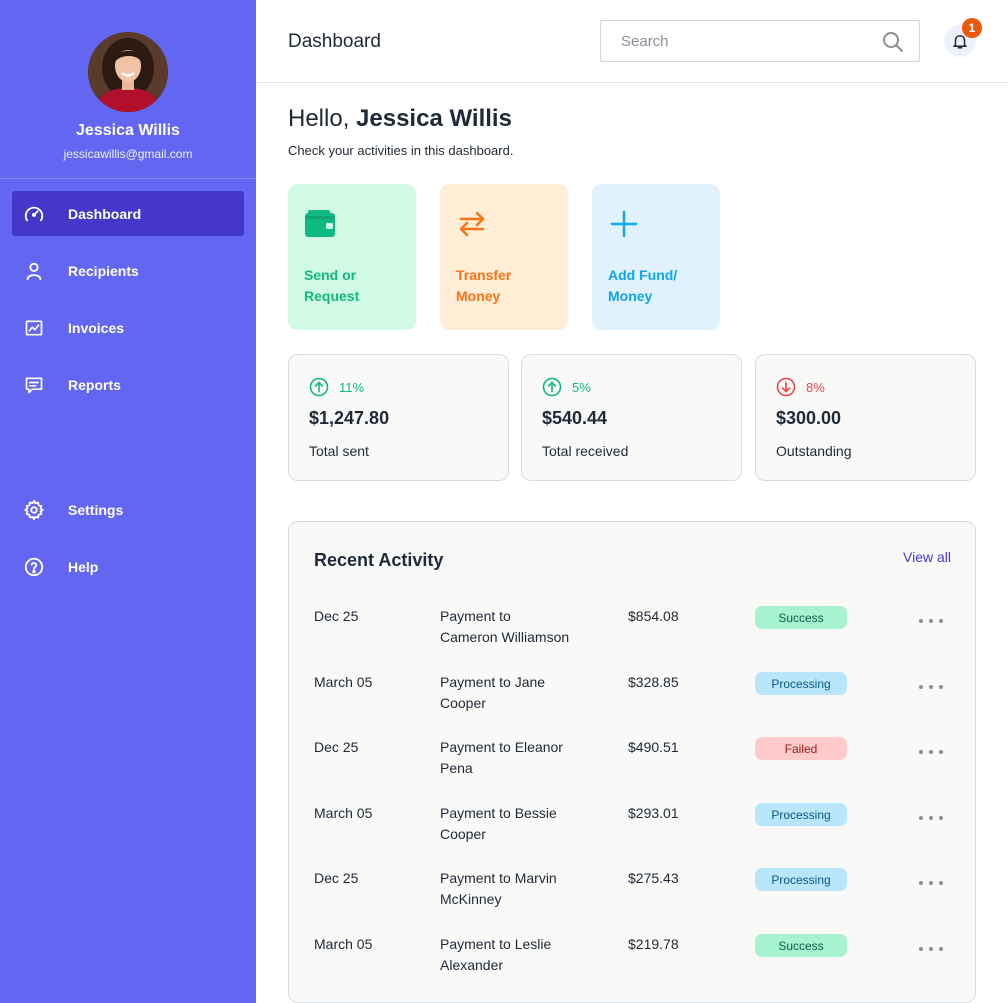 Image resolution: width=1008 pixels, height=1003 pixels. What do you see at coordinates (472, 224) in the screenshot?
I see `transfer-icon` at bounding box center [472, 224].